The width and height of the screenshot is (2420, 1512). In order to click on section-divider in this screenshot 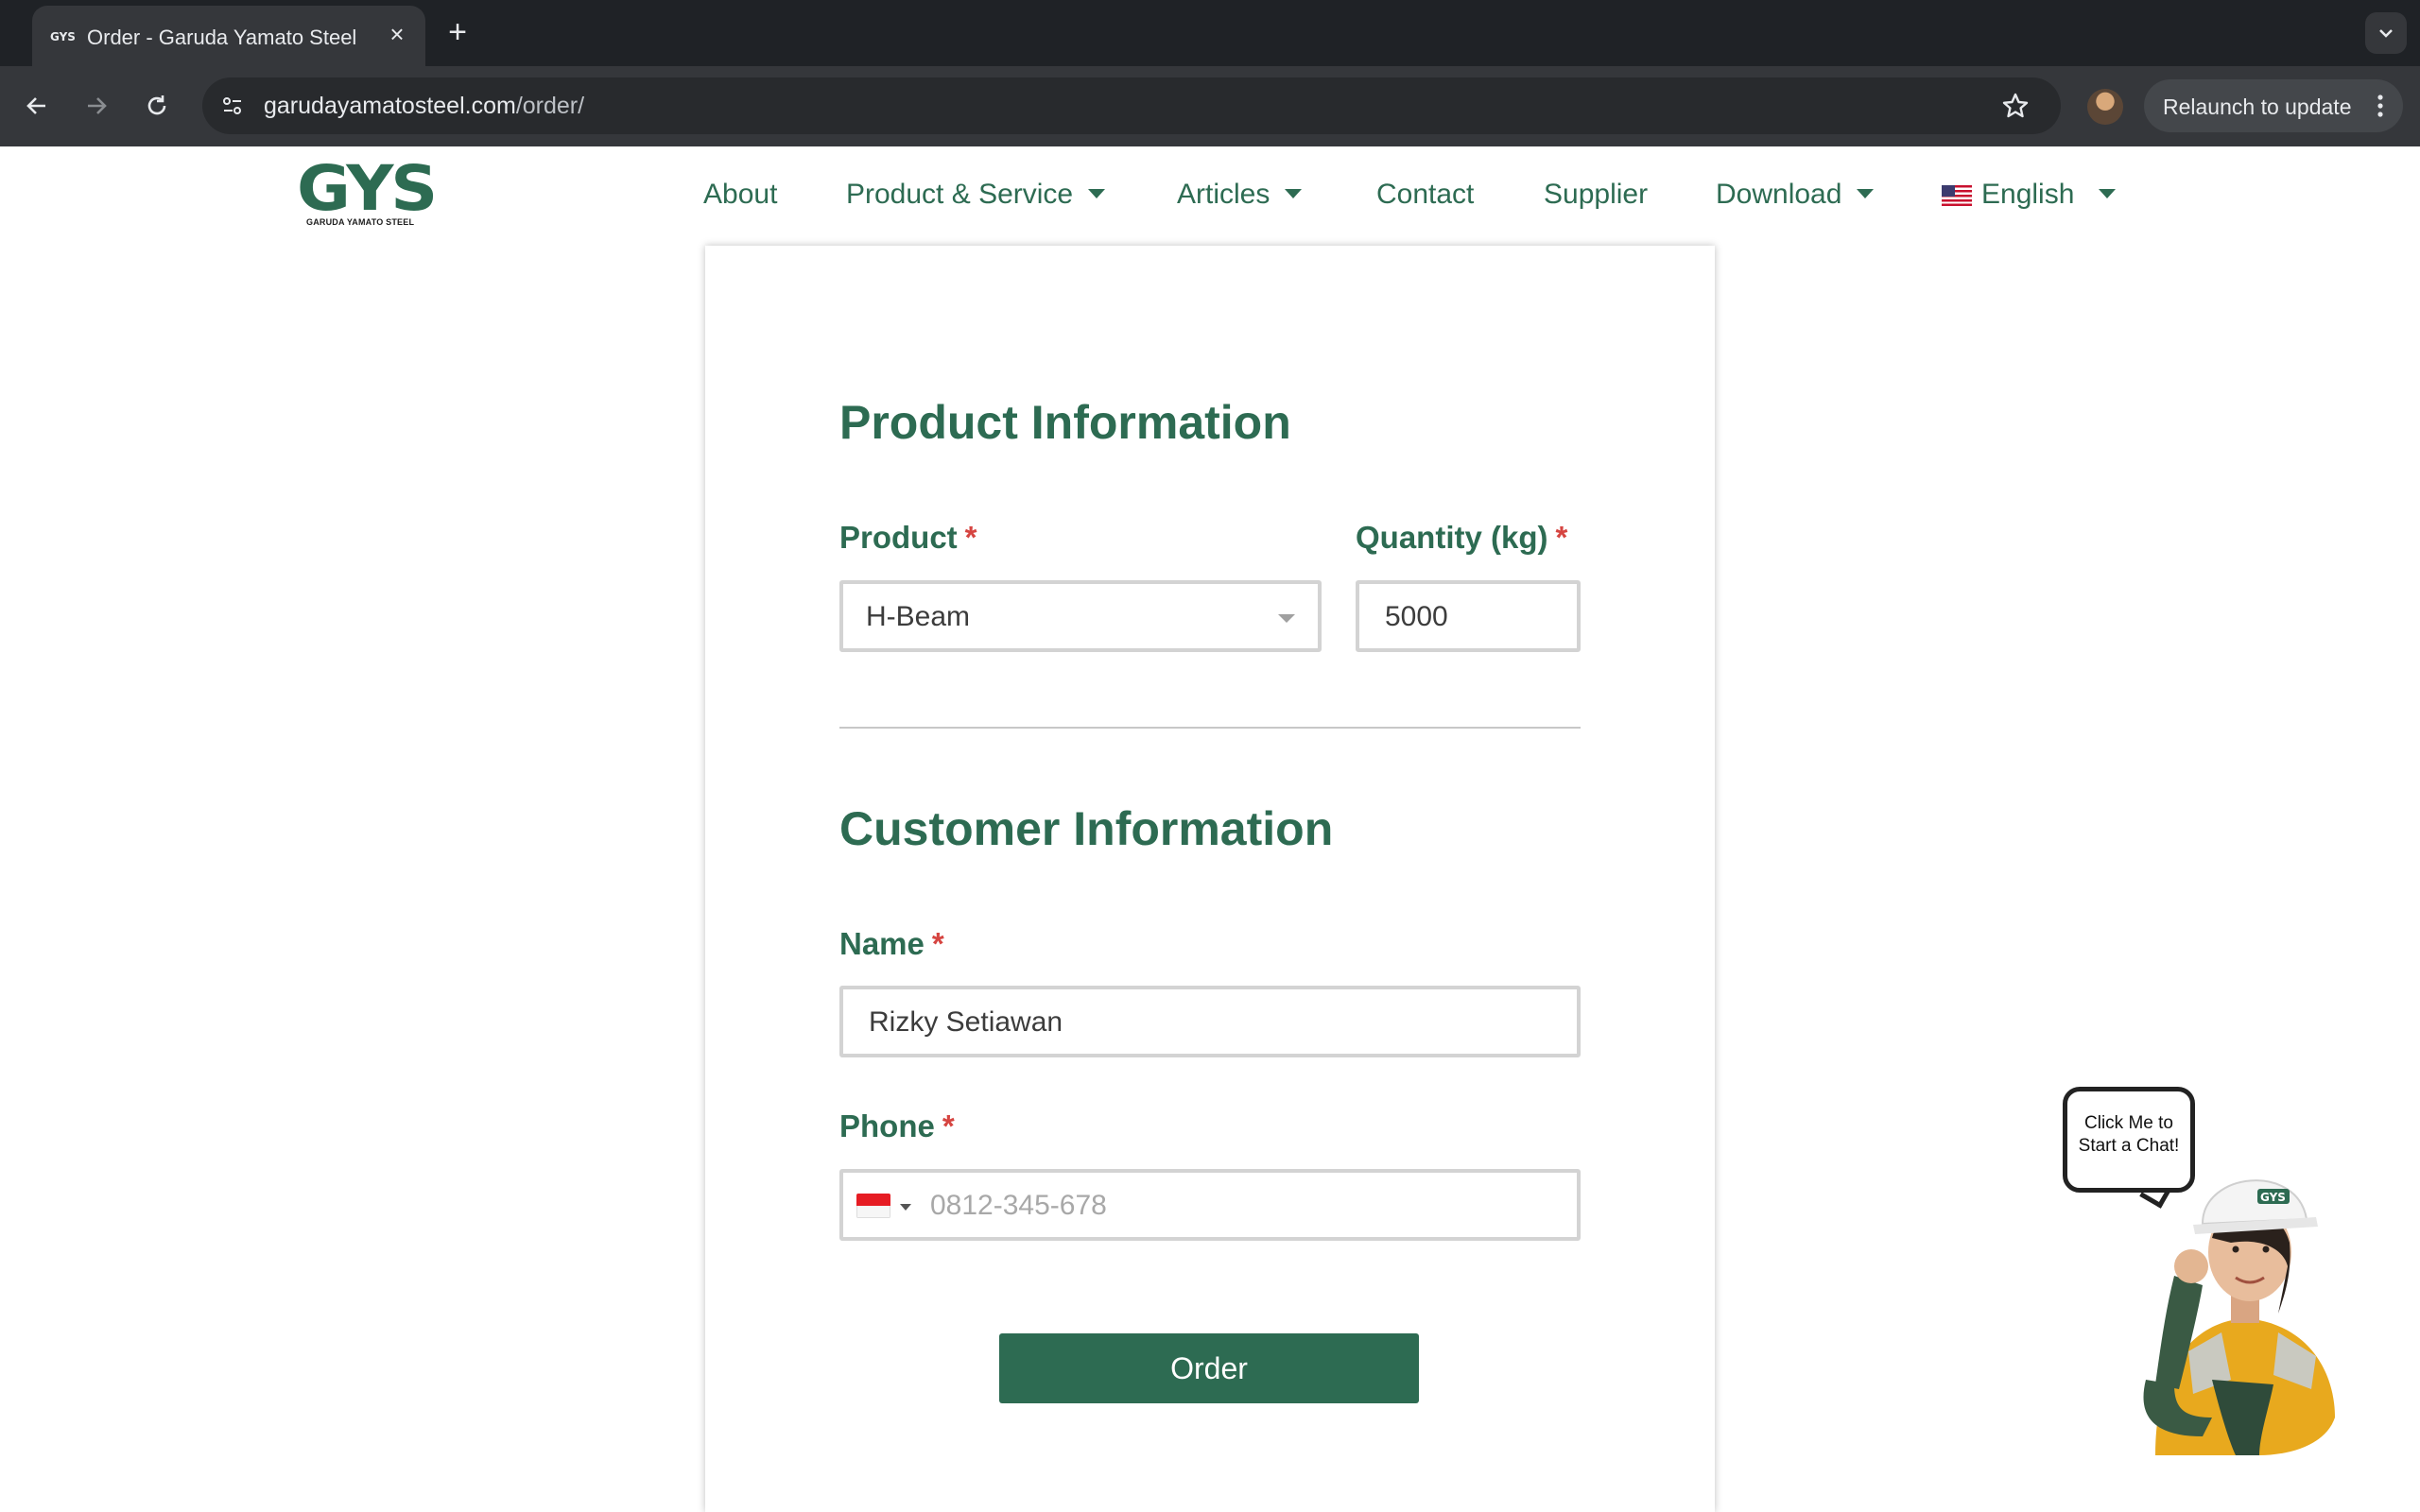, I will do `click(1210, 728)`.